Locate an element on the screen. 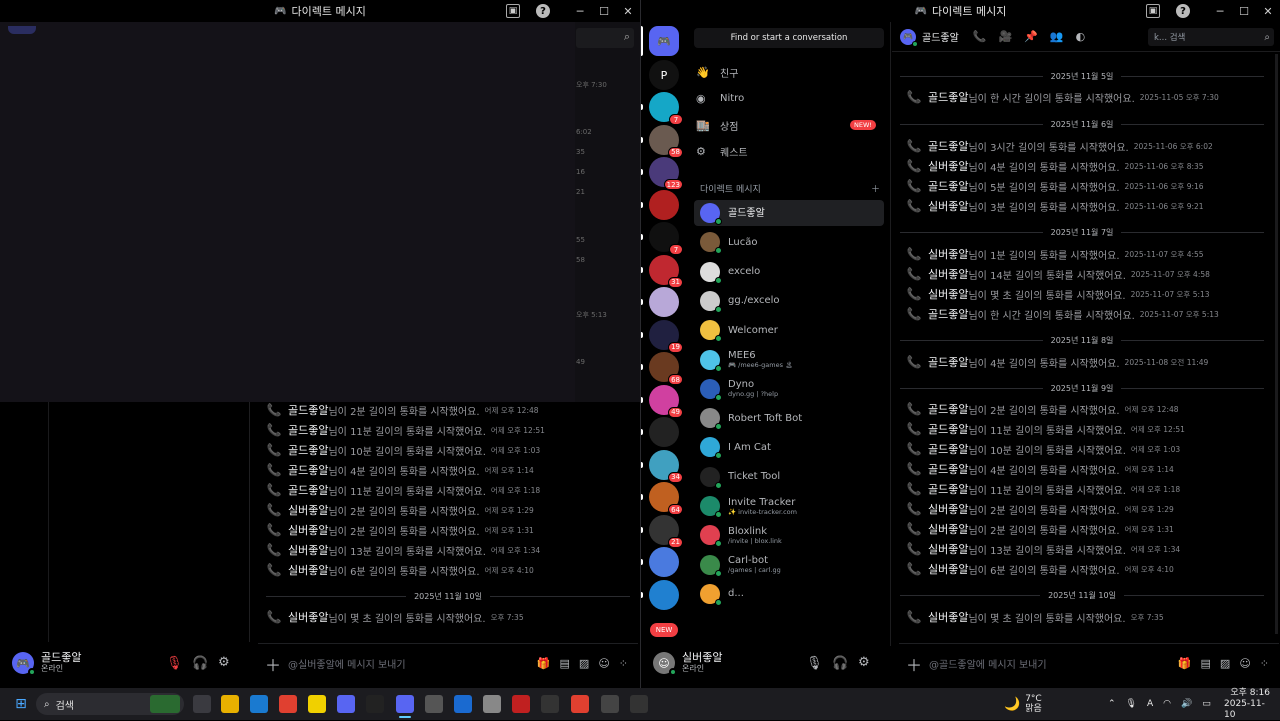 This screenshot has width=1280, height=721. find-conversation-button: Find or start a conversation is located at coordinates (789, 38).